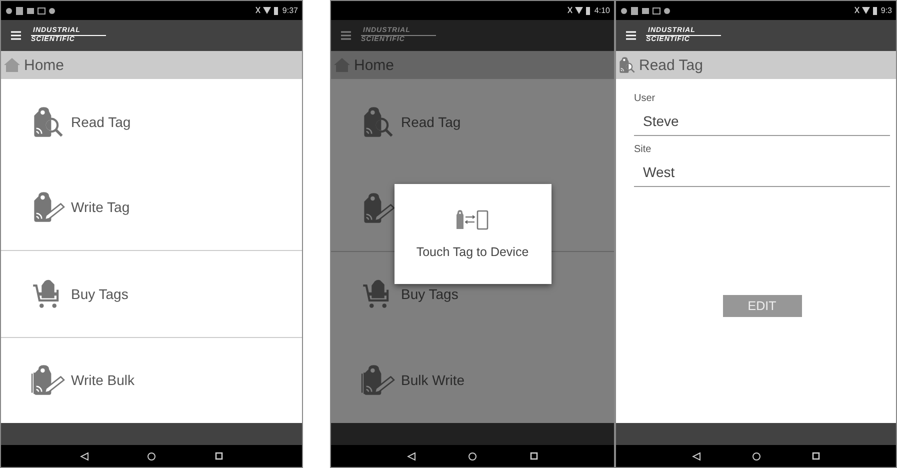 The image size is (897, 468). What do you see at coordinates (886, 10) in the screenshot?
I see `clock-time: 9:3` at bounding box center [886, 10].